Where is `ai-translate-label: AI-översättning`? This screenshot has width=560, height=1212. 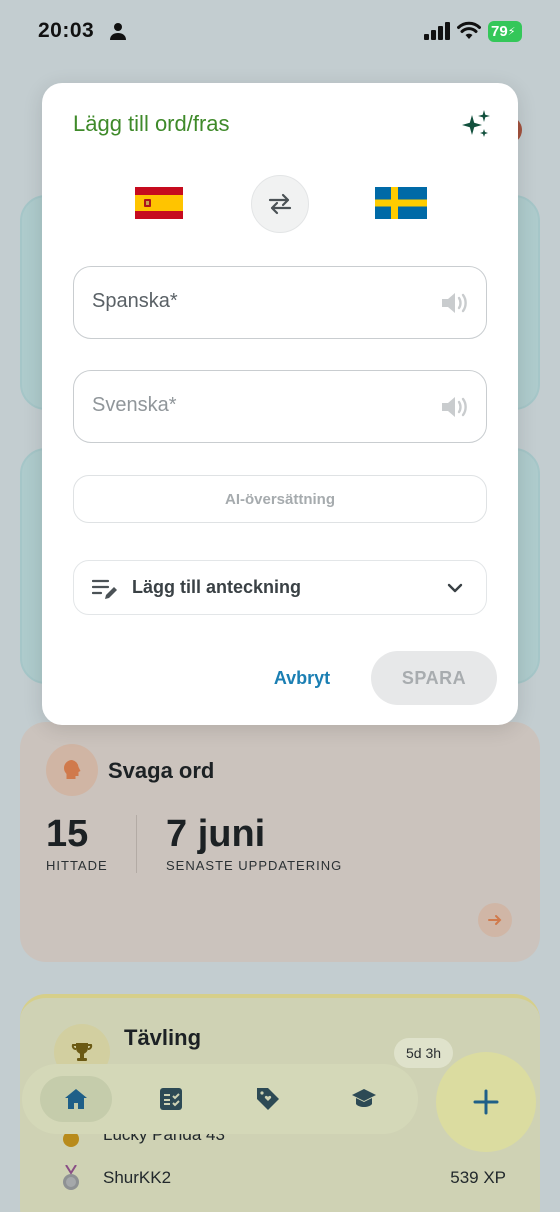
ai-translate-label: AI-översättning is located at coordinates (279, 499).